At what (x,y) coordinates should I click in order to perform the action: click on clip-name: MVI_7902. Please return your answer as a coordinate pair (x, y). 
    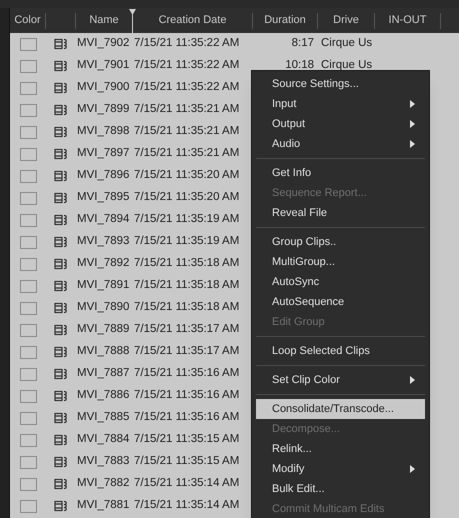
    Looking at the image, I should click on (103, 43).